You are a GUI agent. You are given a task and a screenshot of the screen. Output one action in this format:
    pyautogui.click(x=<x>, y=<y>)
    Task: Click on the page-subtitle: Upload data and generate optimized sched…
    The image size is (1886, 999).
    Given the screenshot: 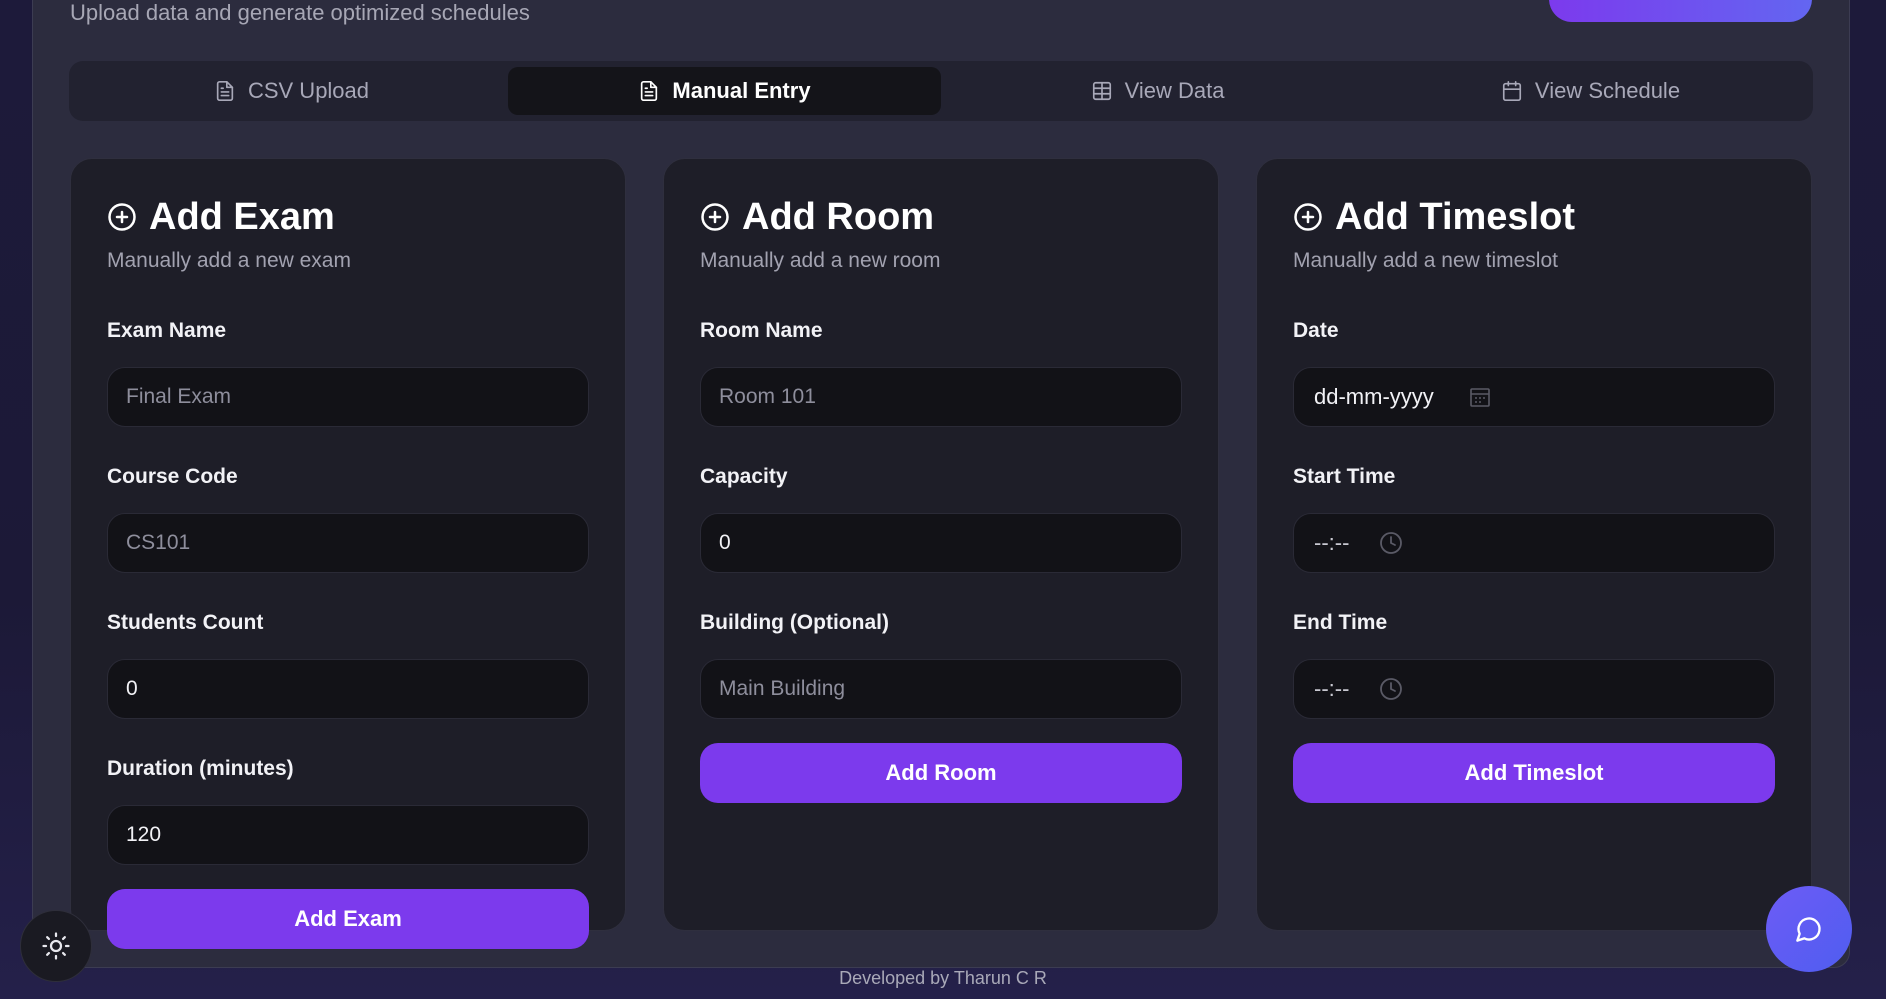 What is the action you would take?
    pyautogui.click(x=300, y=12)
    